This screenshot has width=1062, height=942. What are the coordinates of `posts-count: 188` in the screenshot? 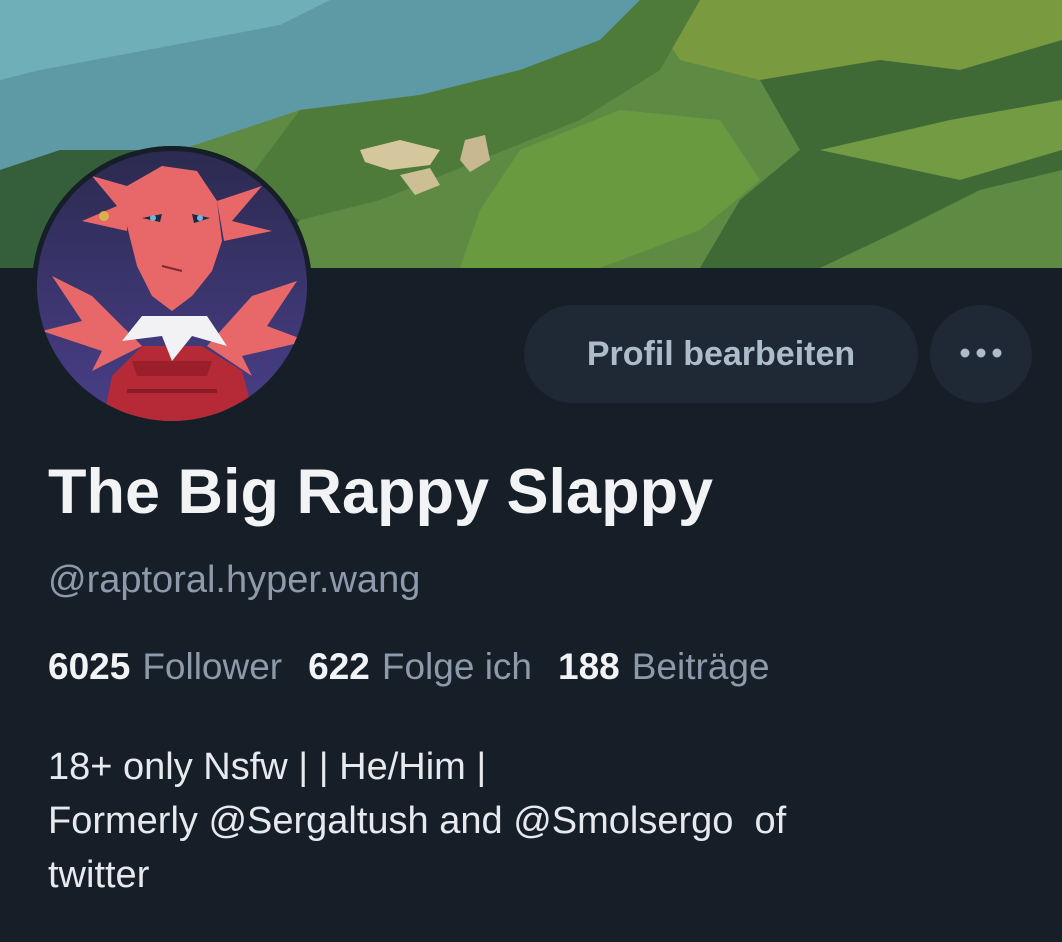 It's located at (589, 666).